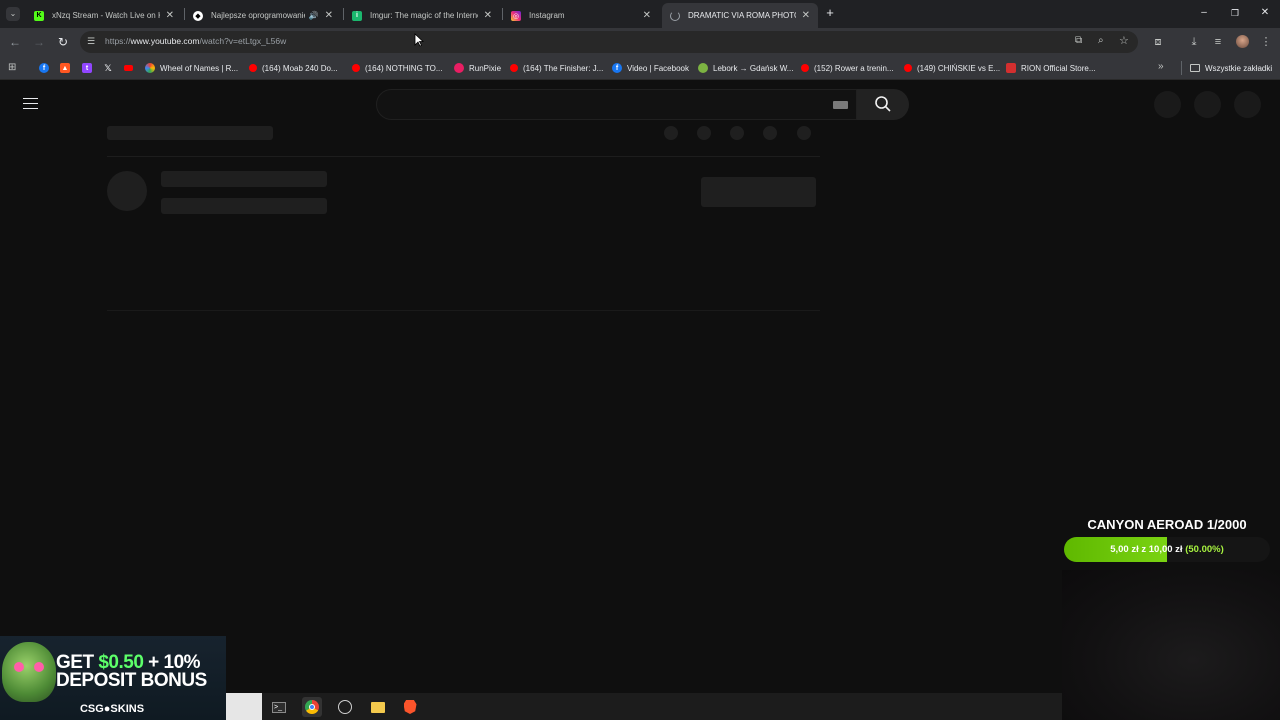 The height and width of the screenshot is (720, 1280). Describe the element at coordinates (29, 672) in the screenshot. I see `mascot-icon` at that location.